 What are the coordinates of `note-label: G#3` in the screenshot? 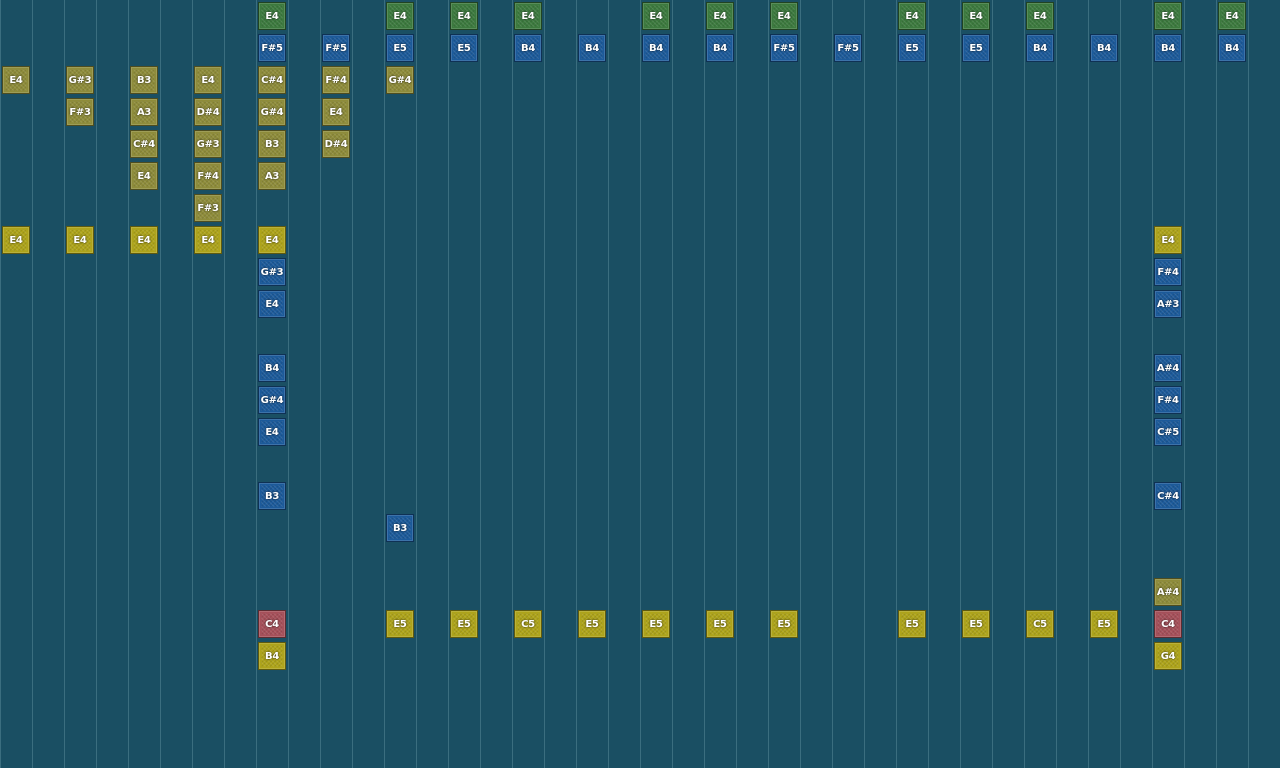 It's located at (80, 80).